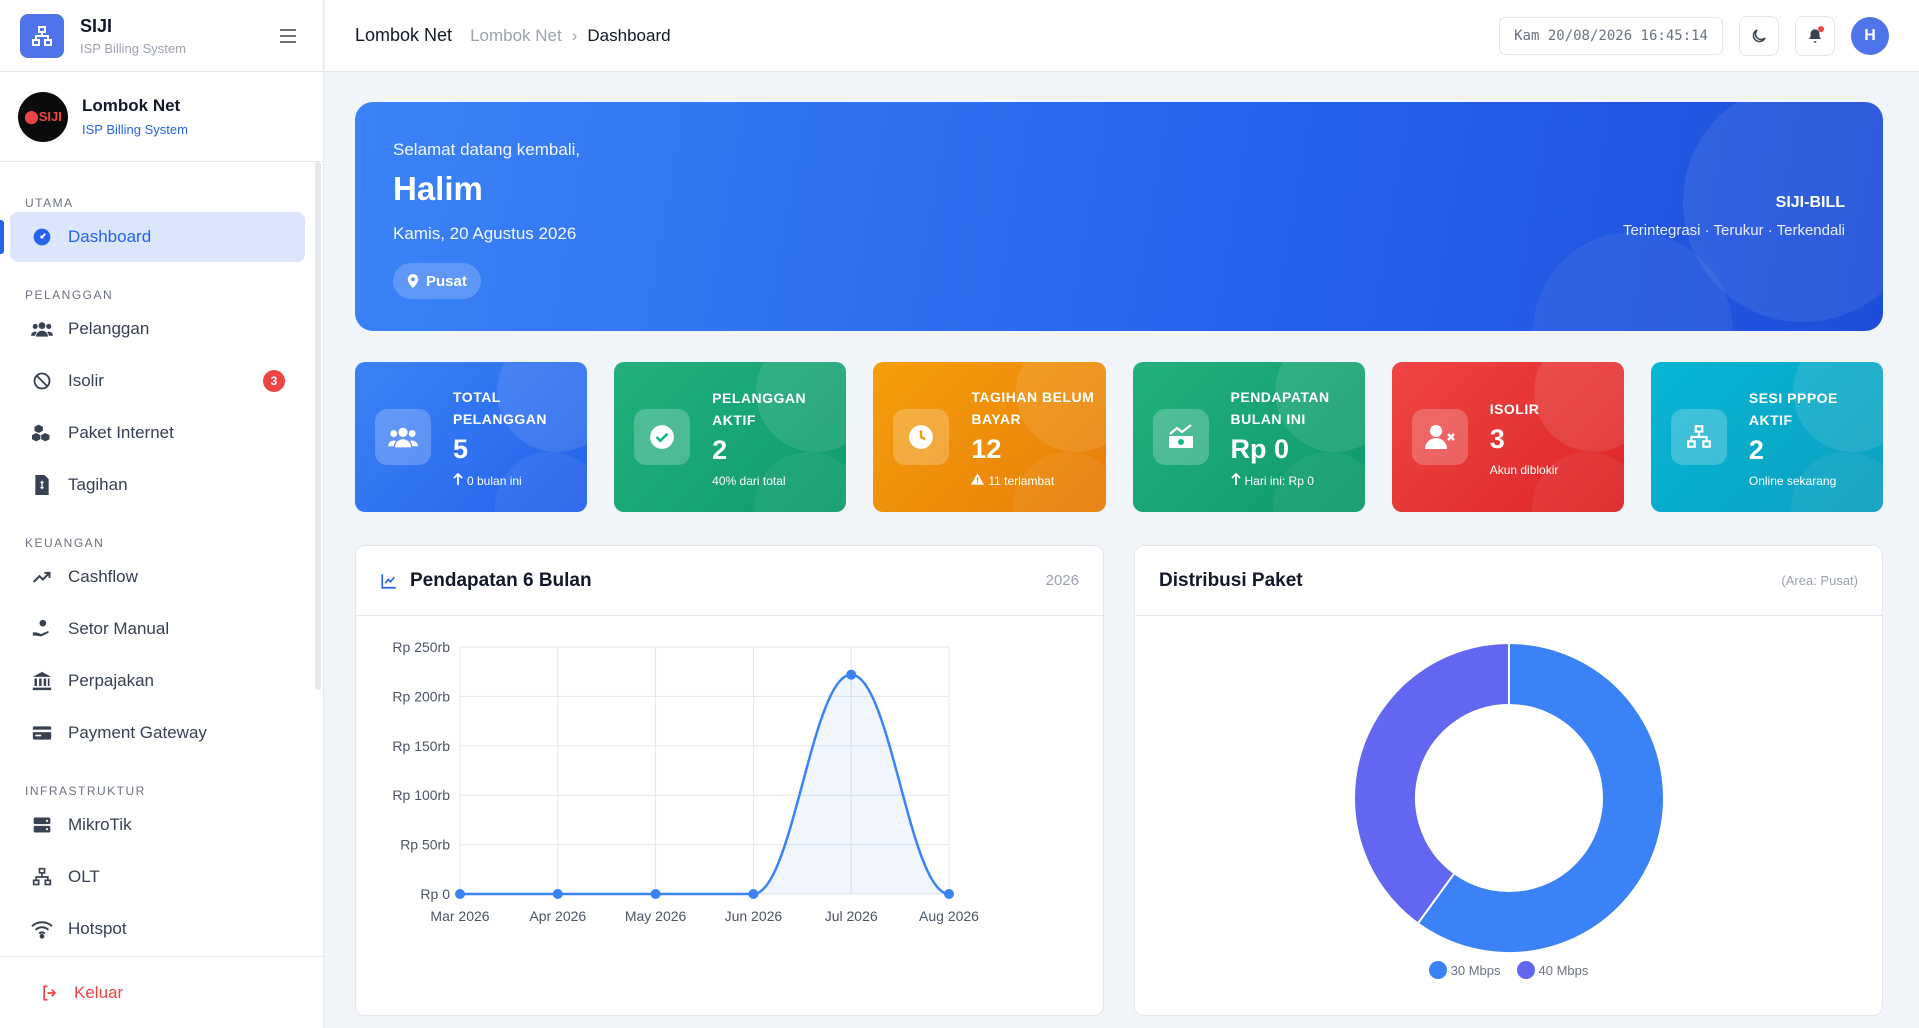 This screenshot has height=1028, width=1919. Describe the element at coordinates (157, 629) in the screenshot. I see `sidebar-item-setor-manual: Setor Manual` at that location.